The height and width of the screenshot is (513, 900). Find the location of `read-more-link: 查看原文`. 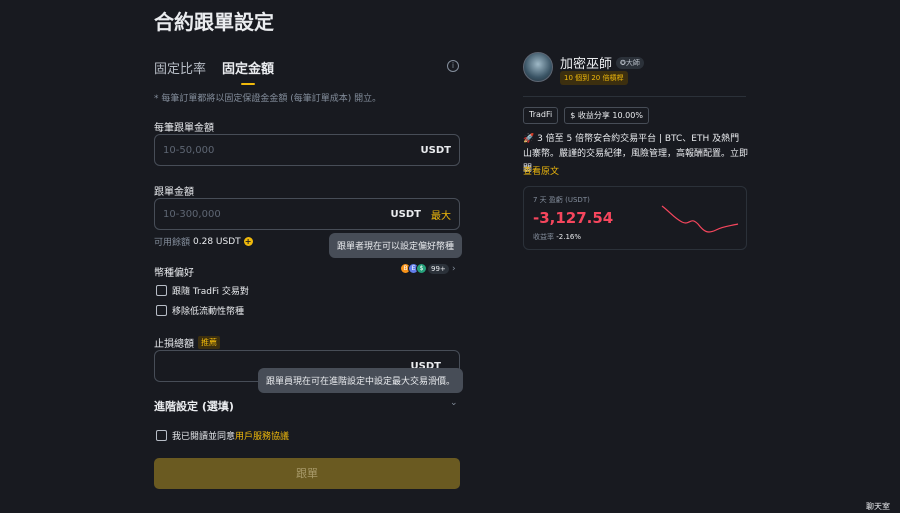

read-more-link: 查看原文 is located at coordinates (541, 170).